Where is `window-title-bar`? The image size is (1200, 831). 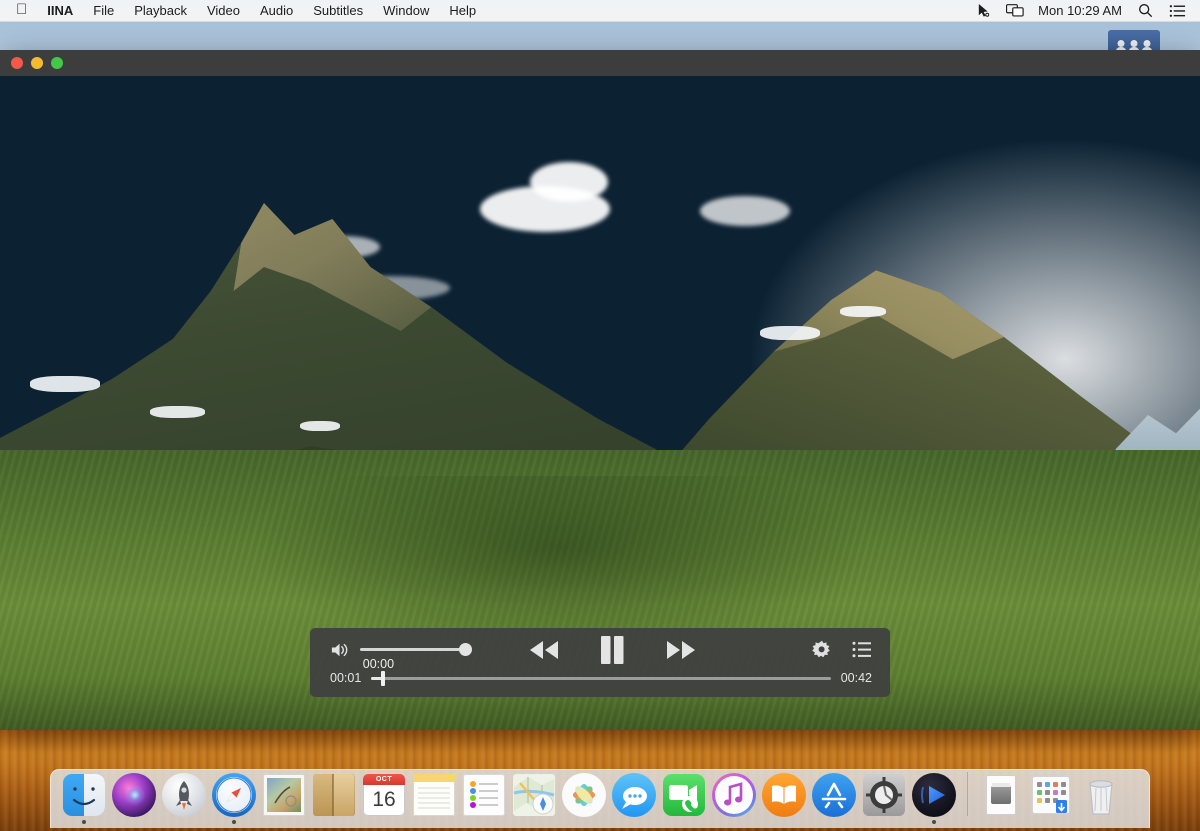 window-title-bar is located at coordinates (600, 63).